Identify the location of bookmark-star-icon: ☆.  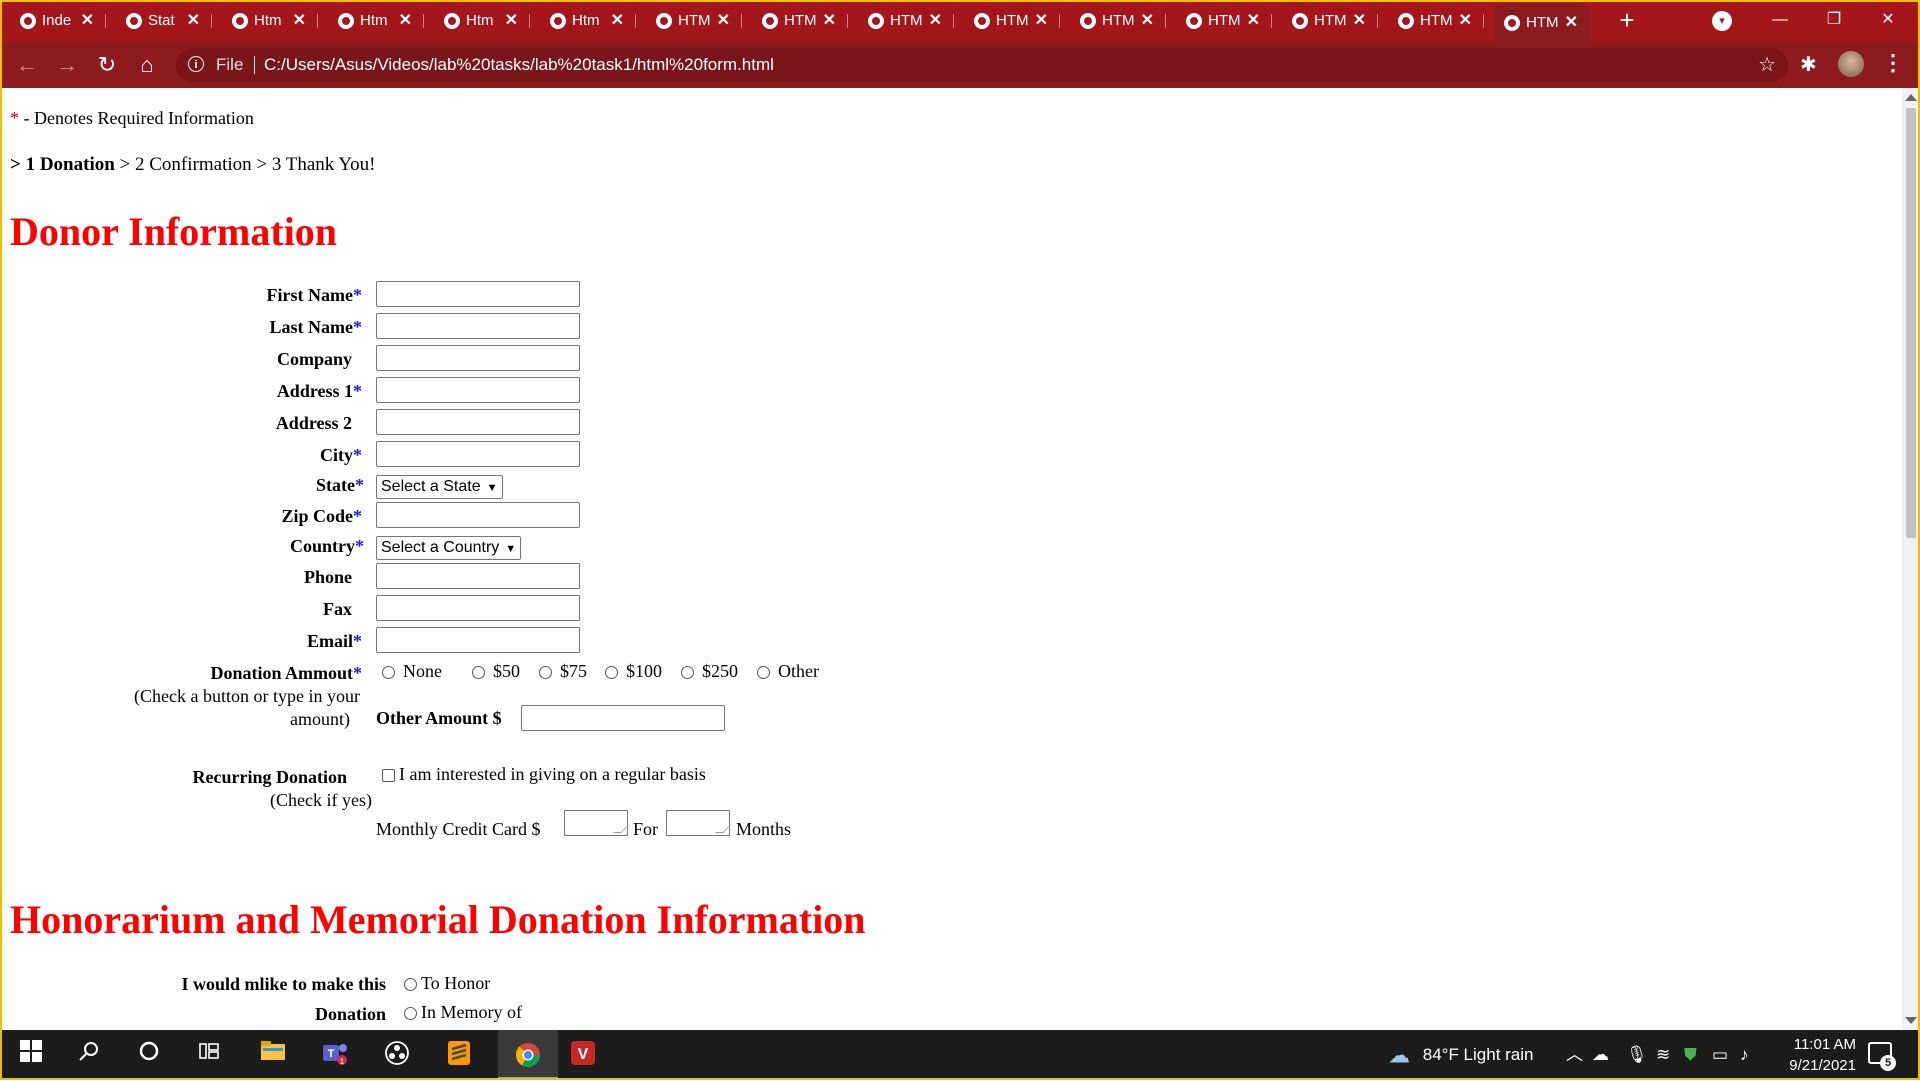
(1767, 65).